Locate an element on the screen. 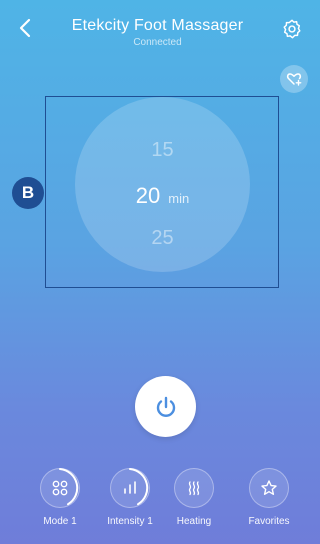  timer-option-next: 25 is located at coordinates (162, 238).